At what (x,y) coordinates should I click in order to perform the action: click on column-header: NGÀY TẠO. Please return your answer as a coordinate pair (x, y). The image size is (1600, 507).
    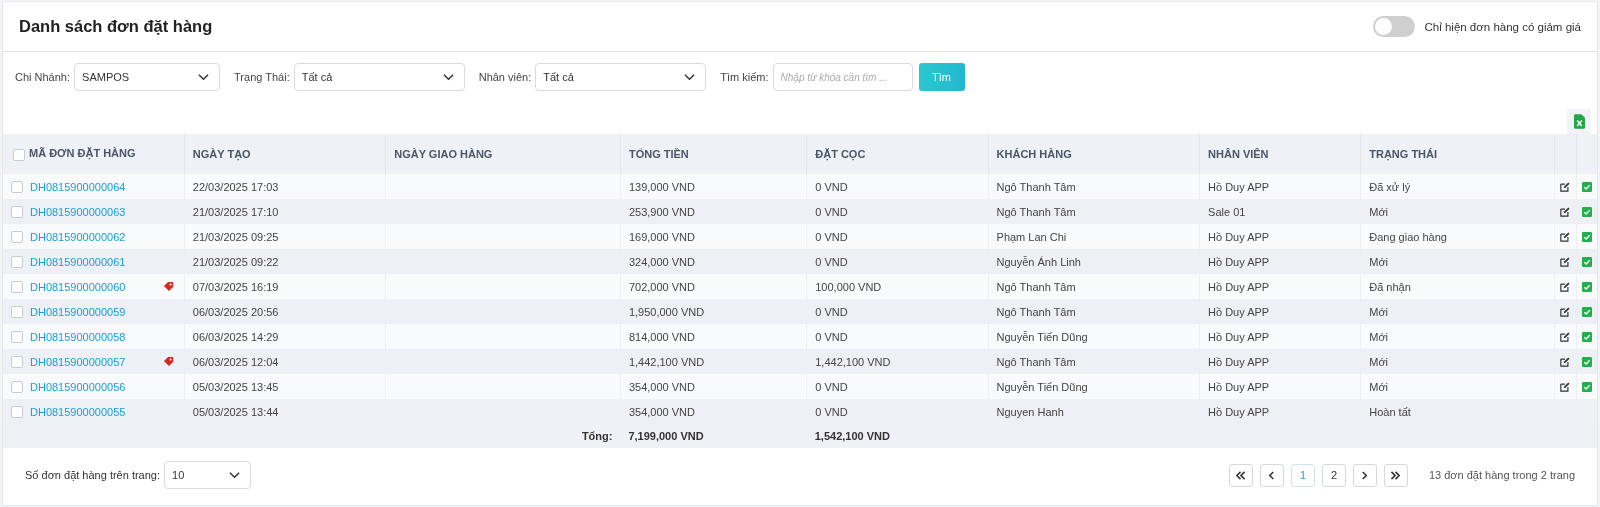
    Looking at the image, I should click on (221, 154).